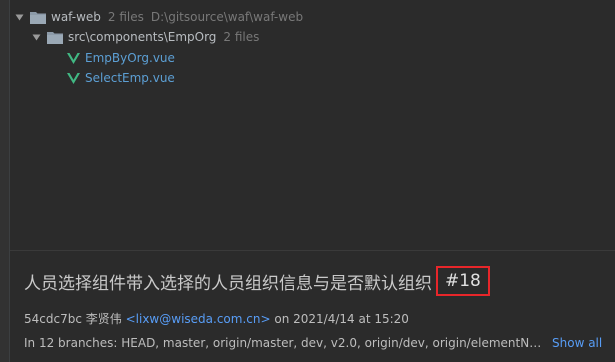 This screenshot has height=362, width=615. Describe the element at coordinates (130, 58) in the screenshot. I see `file-name: EmpByOrg.vue` at that location.